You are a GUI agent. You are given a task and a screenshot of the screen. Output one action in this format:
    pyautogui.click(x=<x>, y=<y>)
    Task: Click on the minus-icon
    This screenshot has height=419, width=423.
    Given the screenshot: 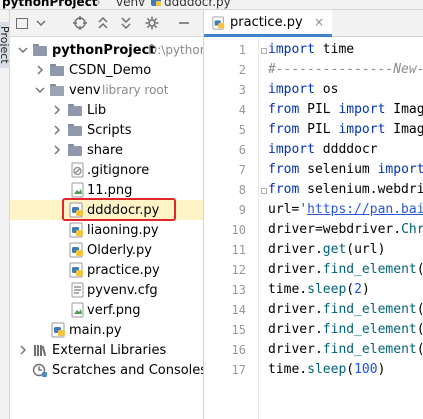 What is the action you would take?
    pyautogui.click(x=184, y=23)
    